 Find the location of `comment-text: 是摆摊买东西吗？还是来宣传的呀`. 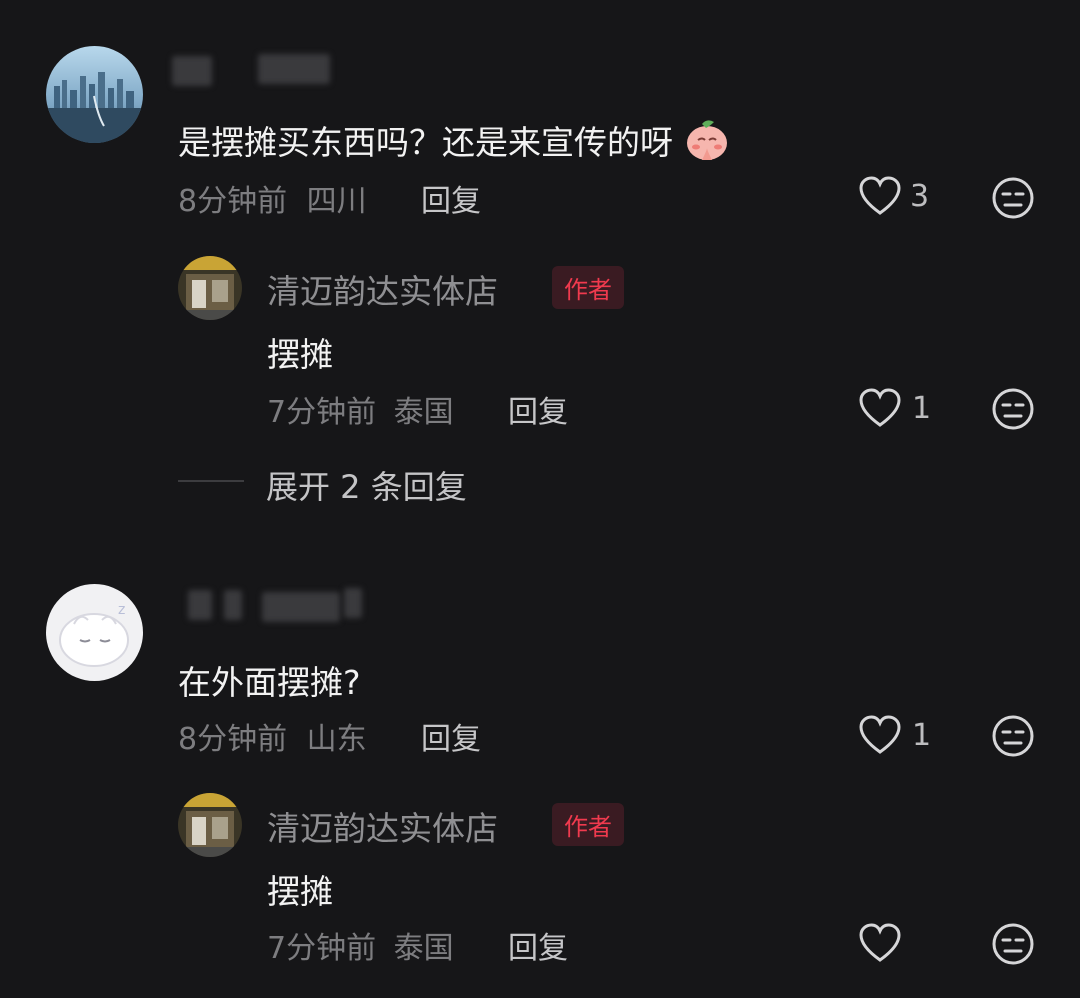

comment-text: 是摆摊买东西吗？还是来宣传的呀 is located at coordinates (454, 140).